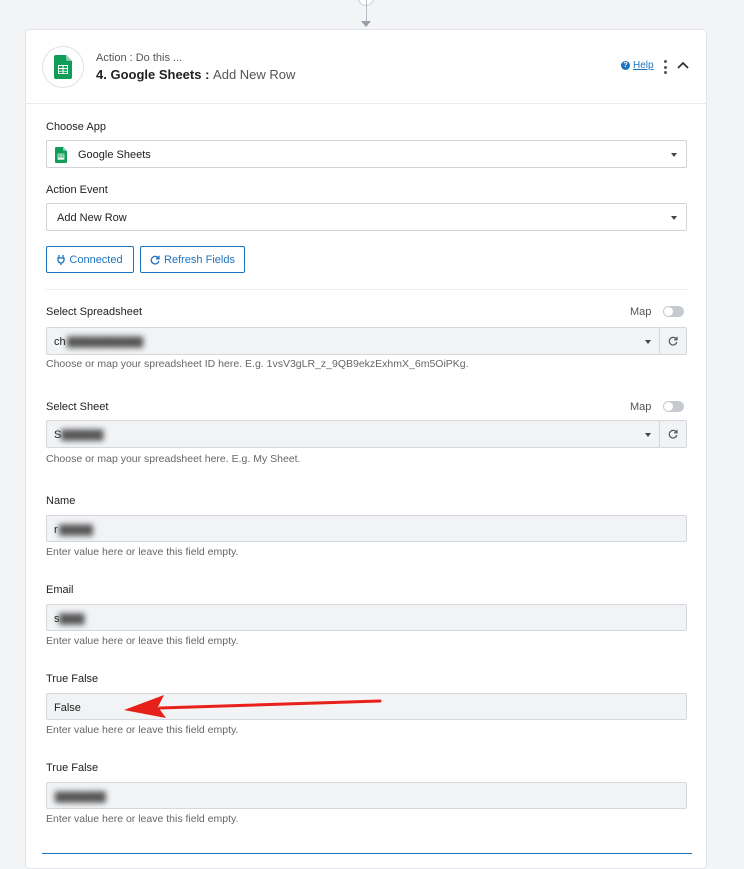 This screenshot has height=869, width=744. What do you see at coordinates (353, 434) in the screenshot?
I see `sheet-select: S ▇▇▇▇▇` at bounding box center [353, 434].